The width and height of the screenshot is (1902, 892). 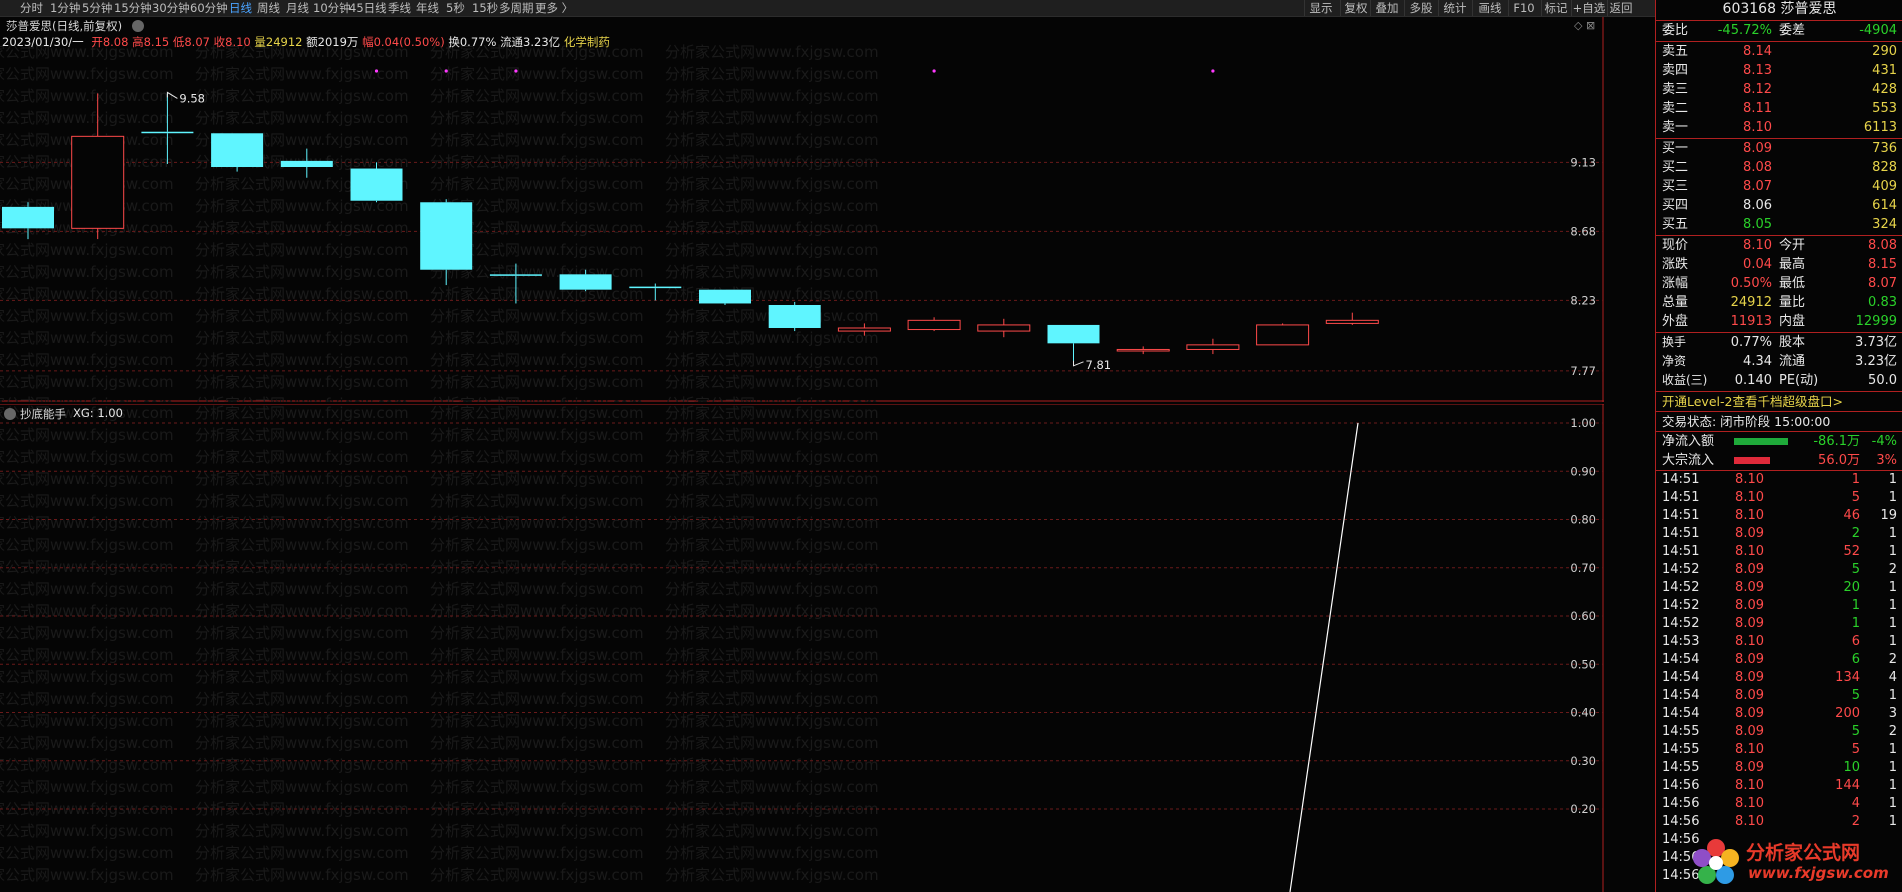 I want to click on signal-marker, so click(x=934, y=71).